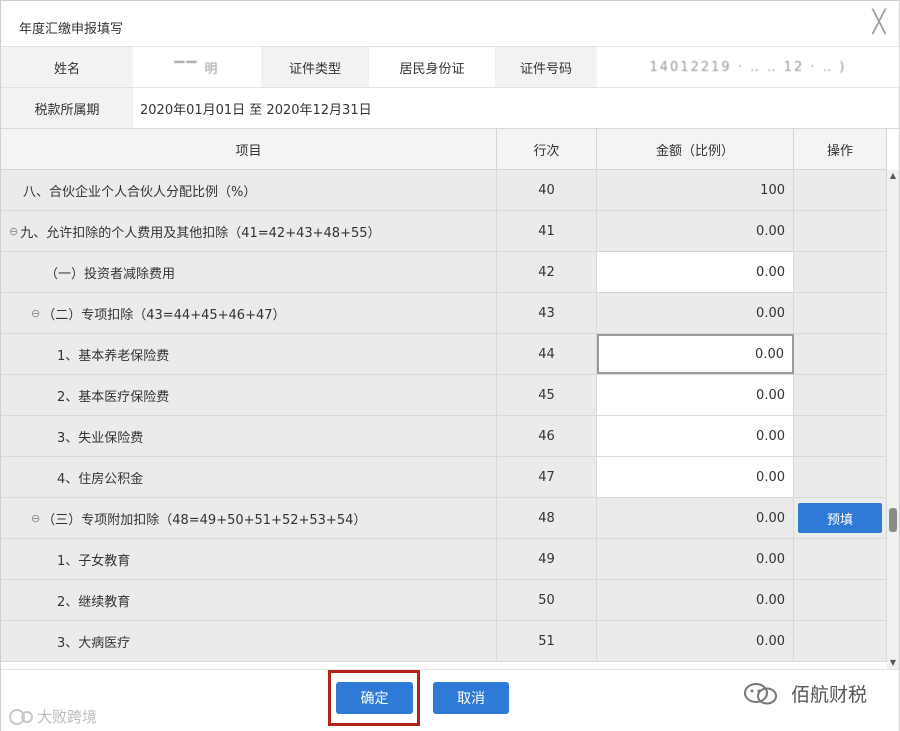 This screenshot has height=731, width=900. I want to click on scroll-down-icon: ▼, so click(893, 663).